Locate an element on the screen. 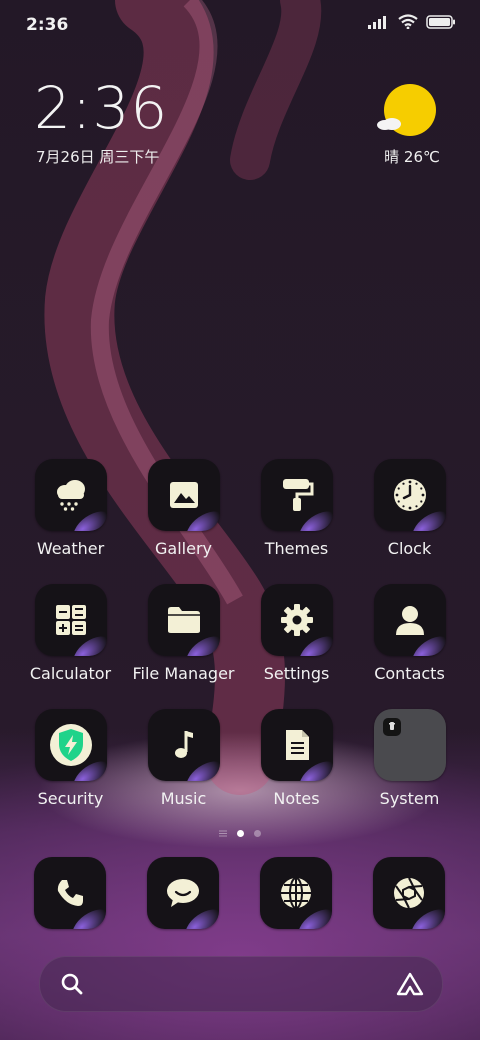 This screenshot has height=1040, width=480. app-weather: Weather is located at coordinates (70, 514).